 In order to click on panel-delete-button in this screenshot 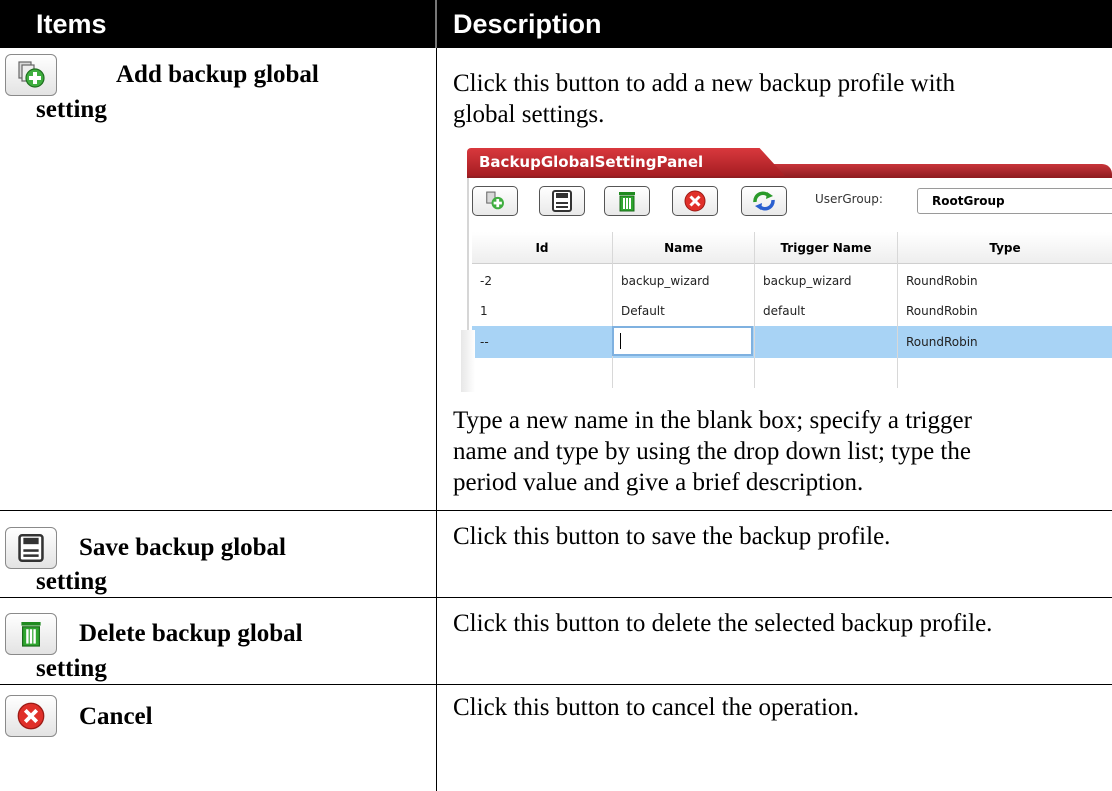, I will do `click(627, 201)`.